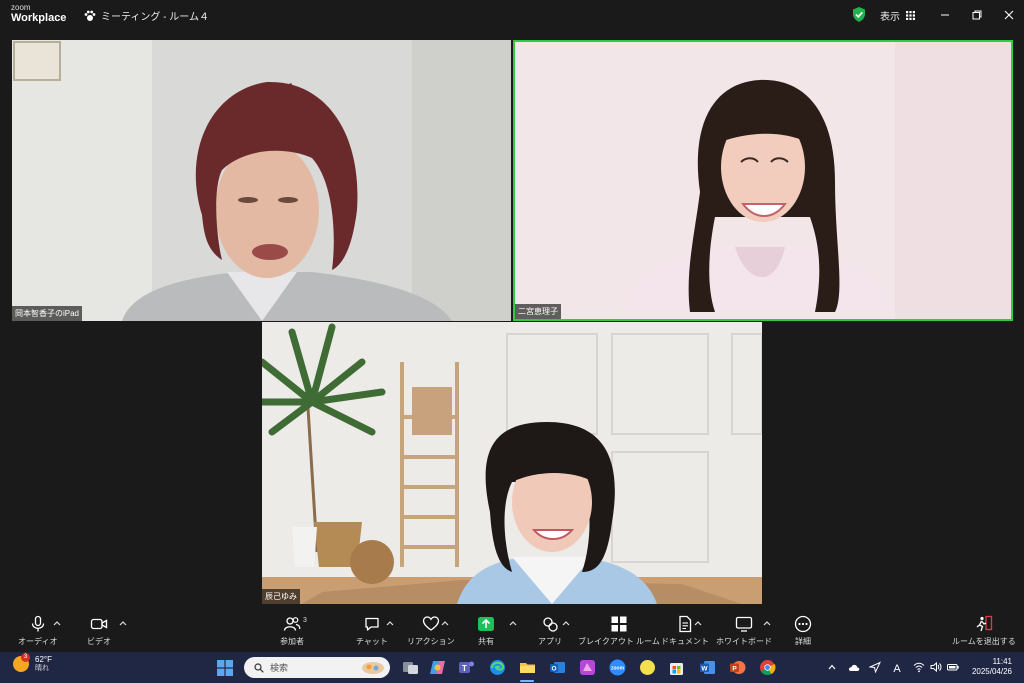 This screenshot has width=1024, height=683. I want to click on weather-condition: 晴れ, so click(42, 668).